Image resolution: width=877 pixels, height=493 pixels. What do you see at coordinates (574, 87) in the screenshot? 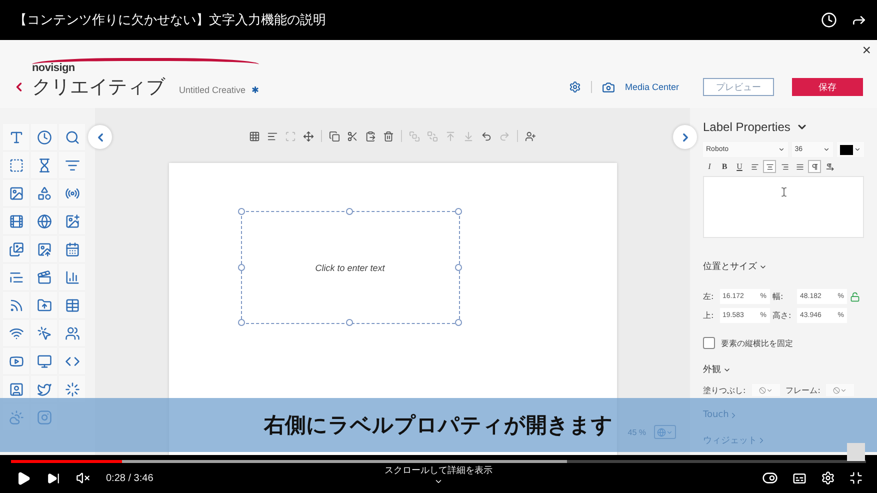
I see `settings-icon` at bounding box center [574, 87].